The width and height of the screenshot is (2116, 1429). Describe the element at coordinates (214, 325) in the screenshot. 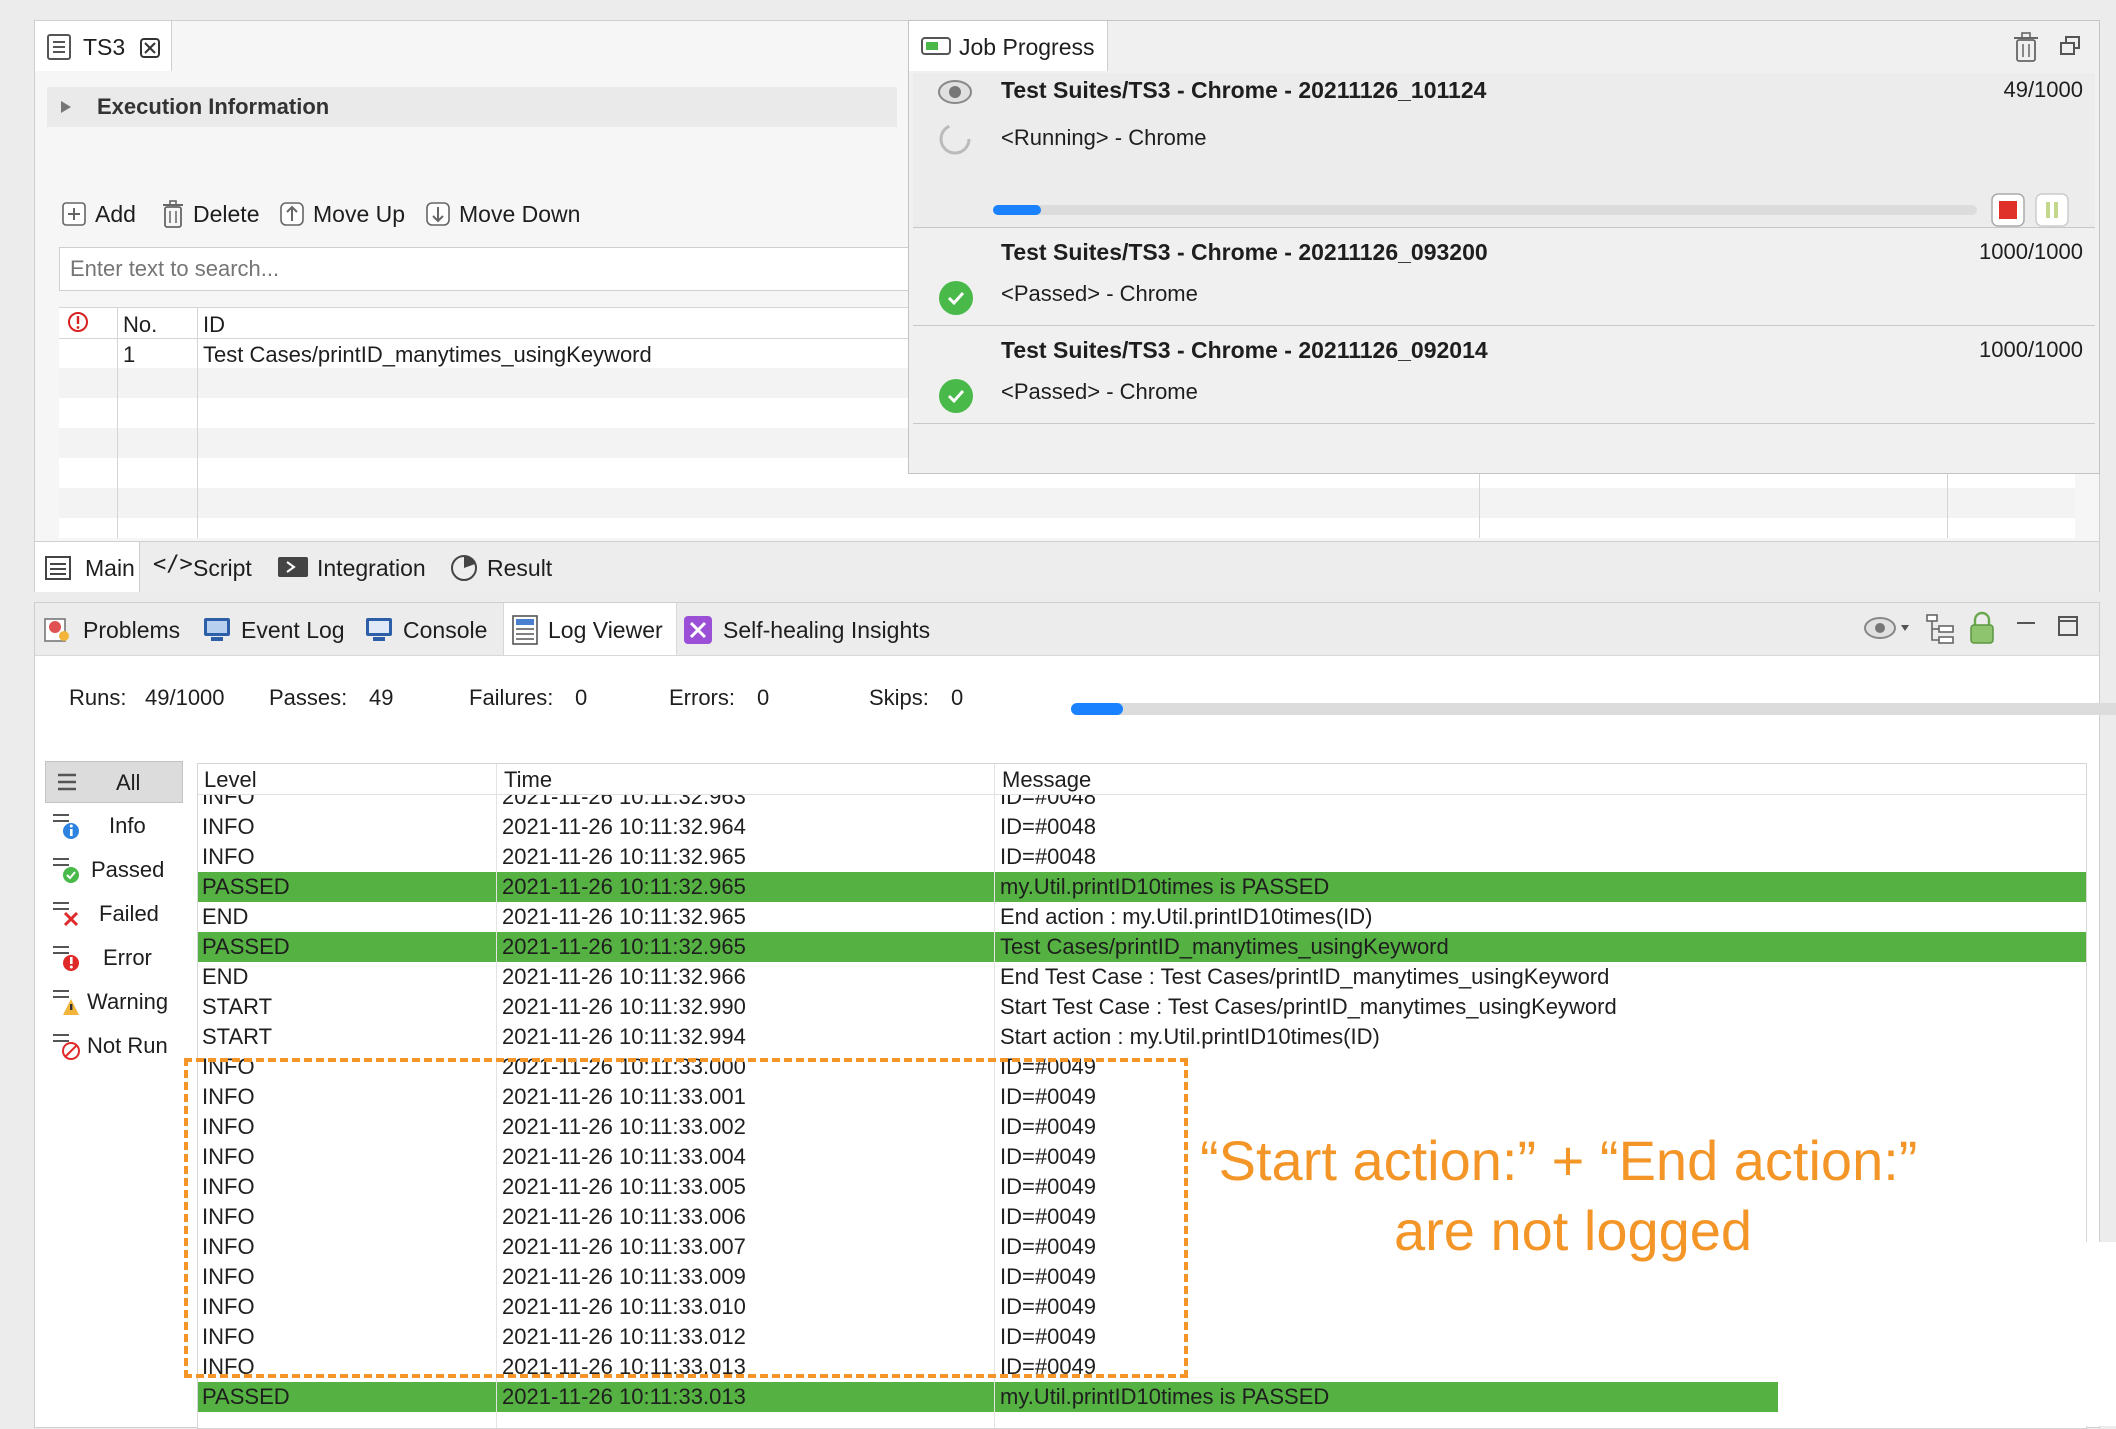

I see `column-id: ID` at that location.